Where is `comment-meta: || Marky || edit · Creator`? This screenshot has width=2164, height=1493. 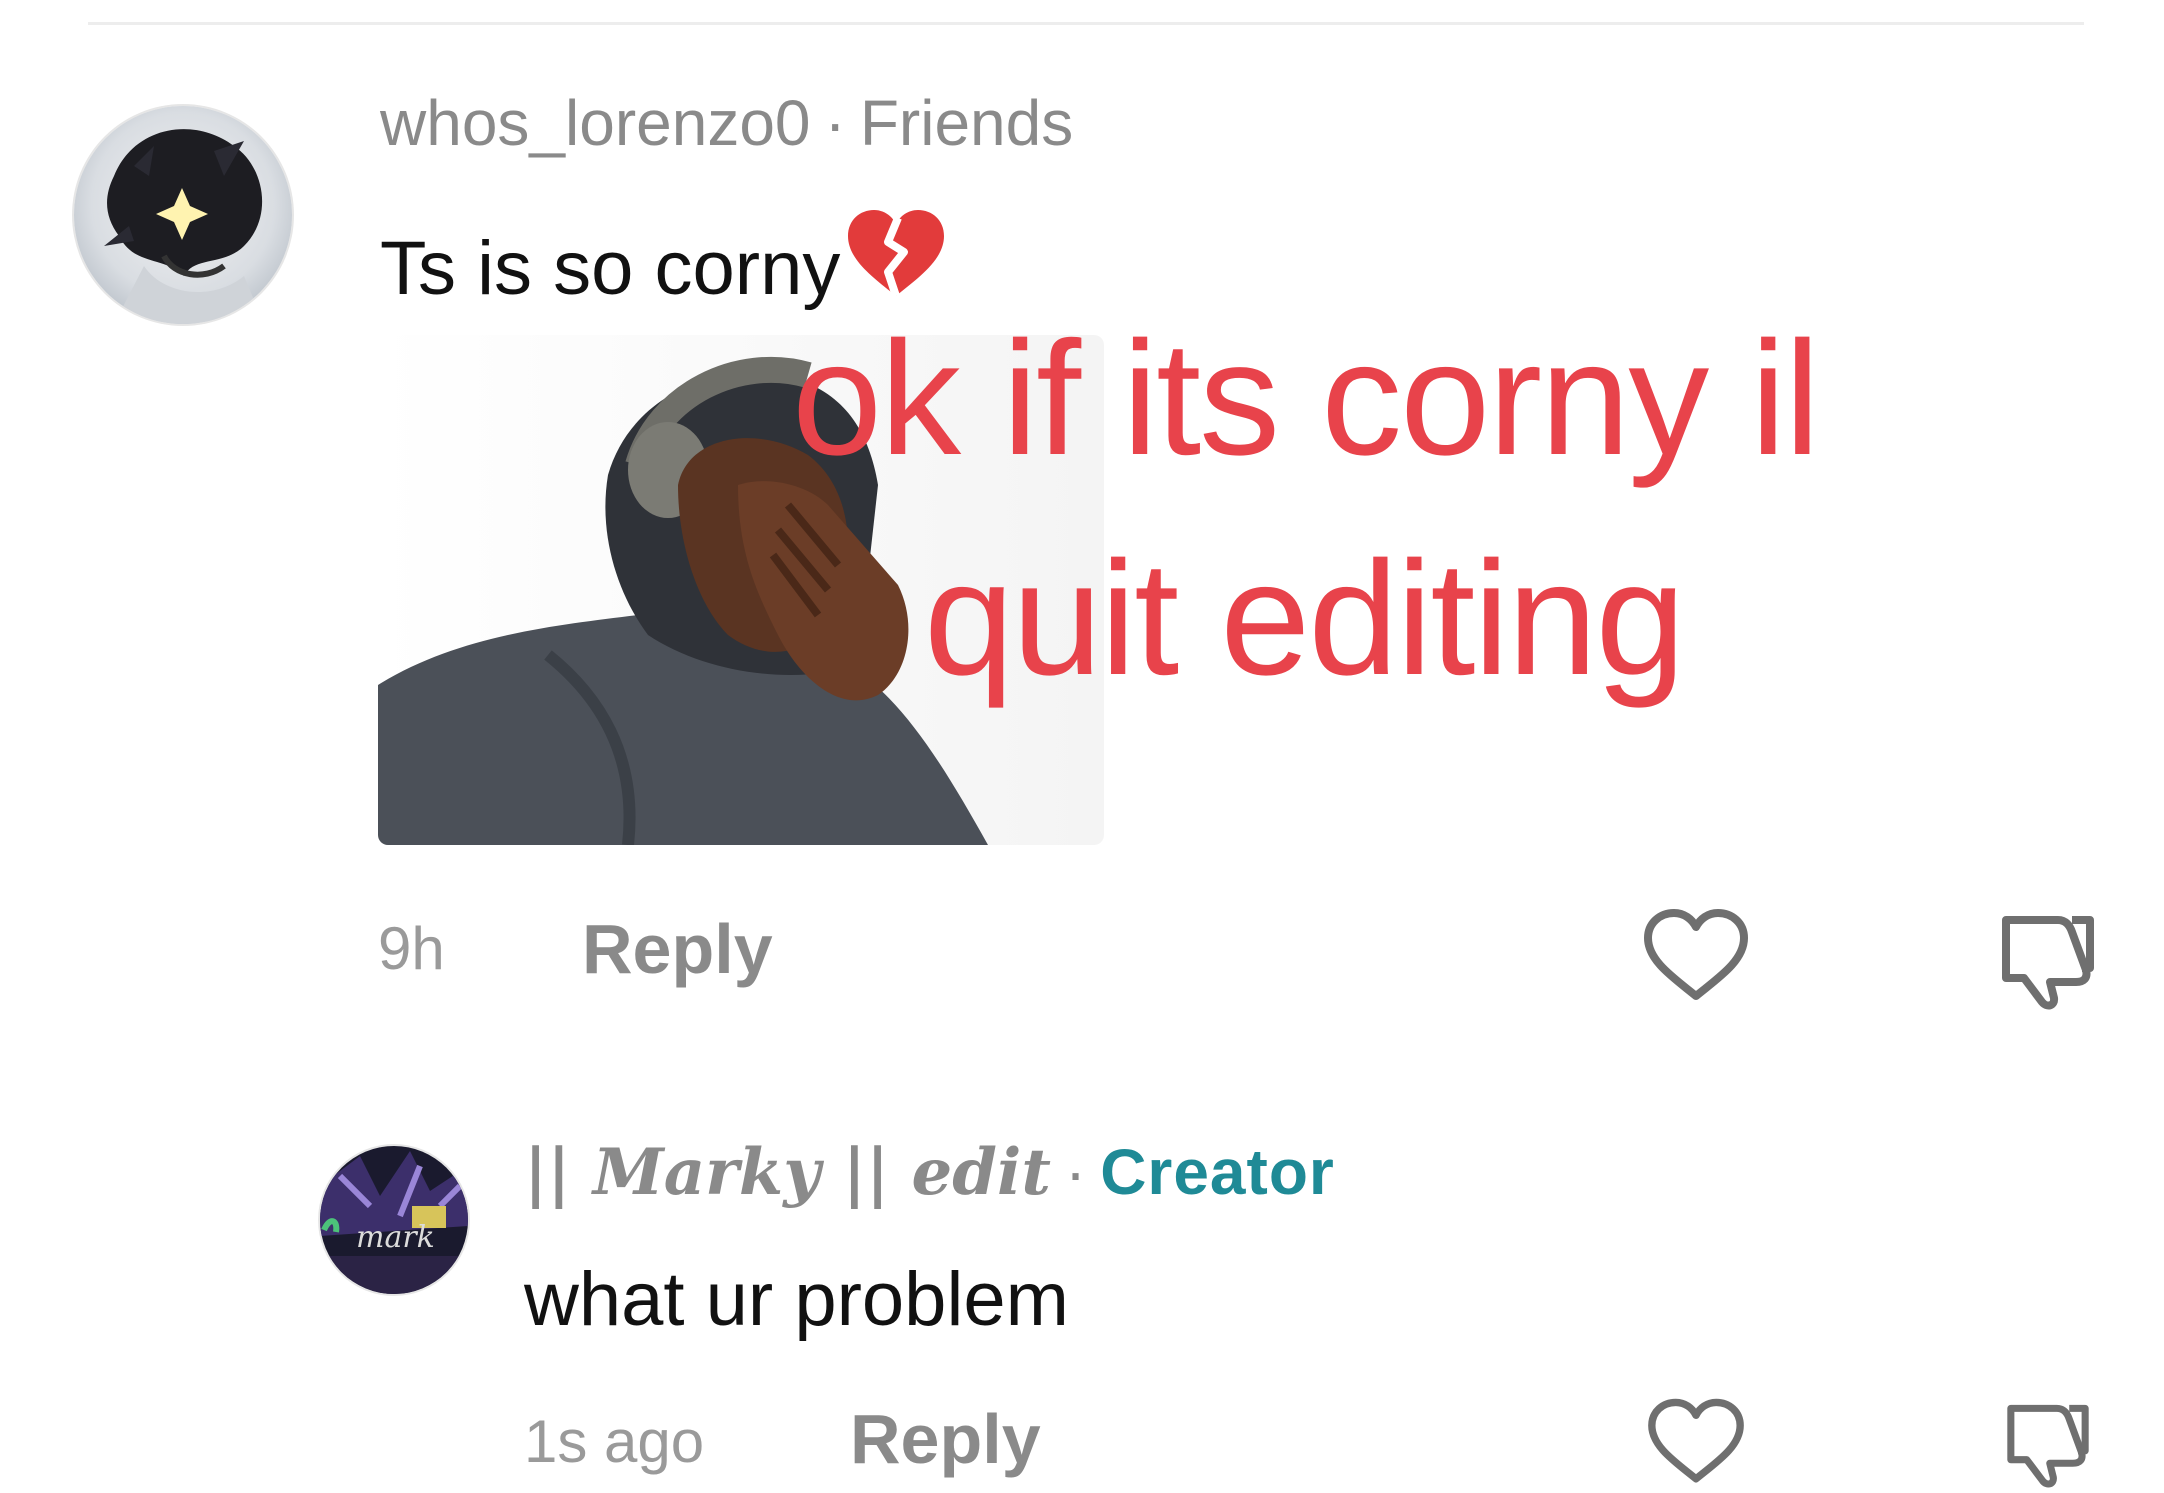 comment-meta: || Marky || edit · Creator is located at coordinates (929, 1172).